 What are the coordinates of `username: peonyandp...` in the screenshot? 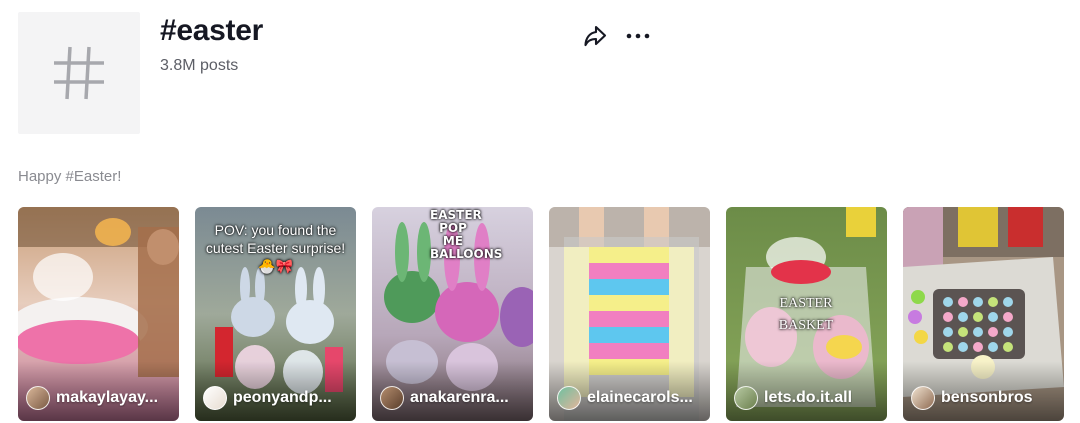 It's located at (282, 397).